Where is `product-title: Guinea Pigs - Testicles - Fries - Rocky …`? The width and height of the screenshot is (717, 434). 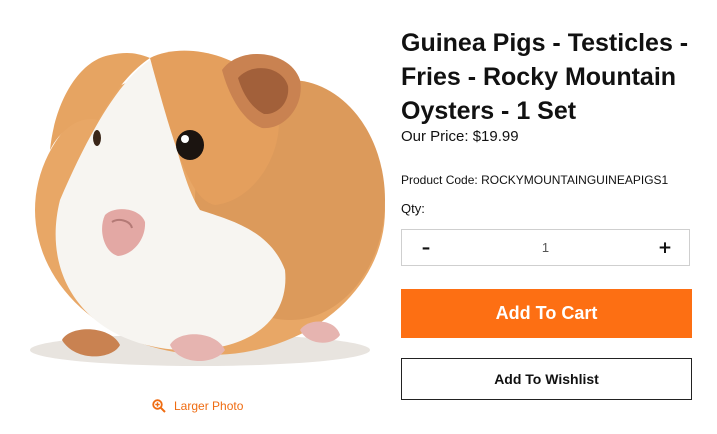
product-title: Guinea Pigs - Testicles - Fries - Rocky … is located at coordinates (545, 77).